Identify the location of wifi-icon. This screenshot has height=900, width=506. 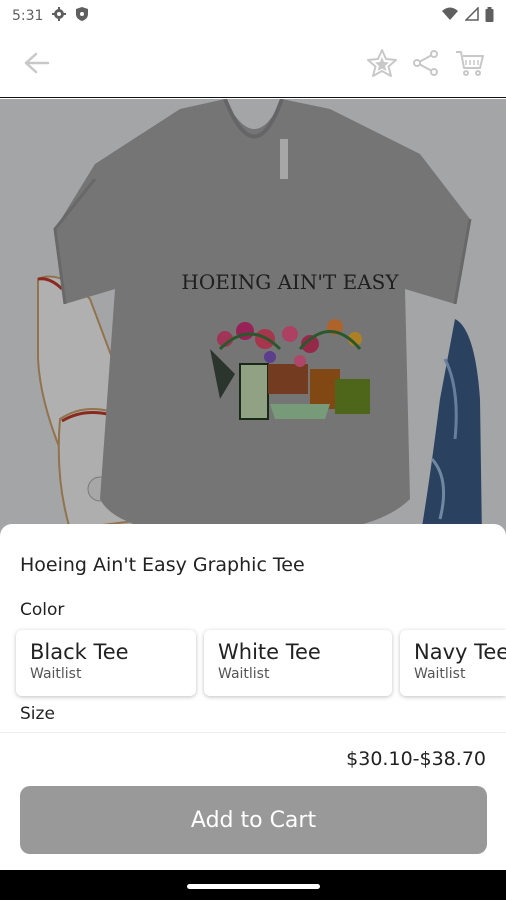
(450, 16).